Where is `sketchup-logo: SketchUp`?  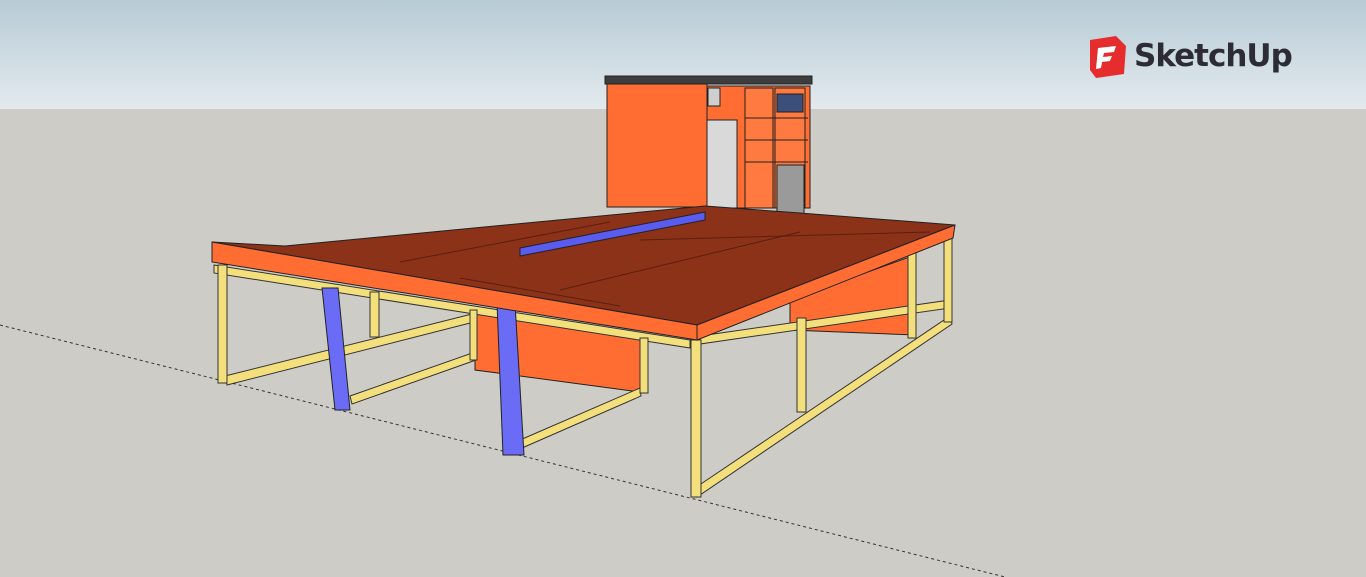
sketchup-logo: SketchUp is located at coordinates (1190, 56).